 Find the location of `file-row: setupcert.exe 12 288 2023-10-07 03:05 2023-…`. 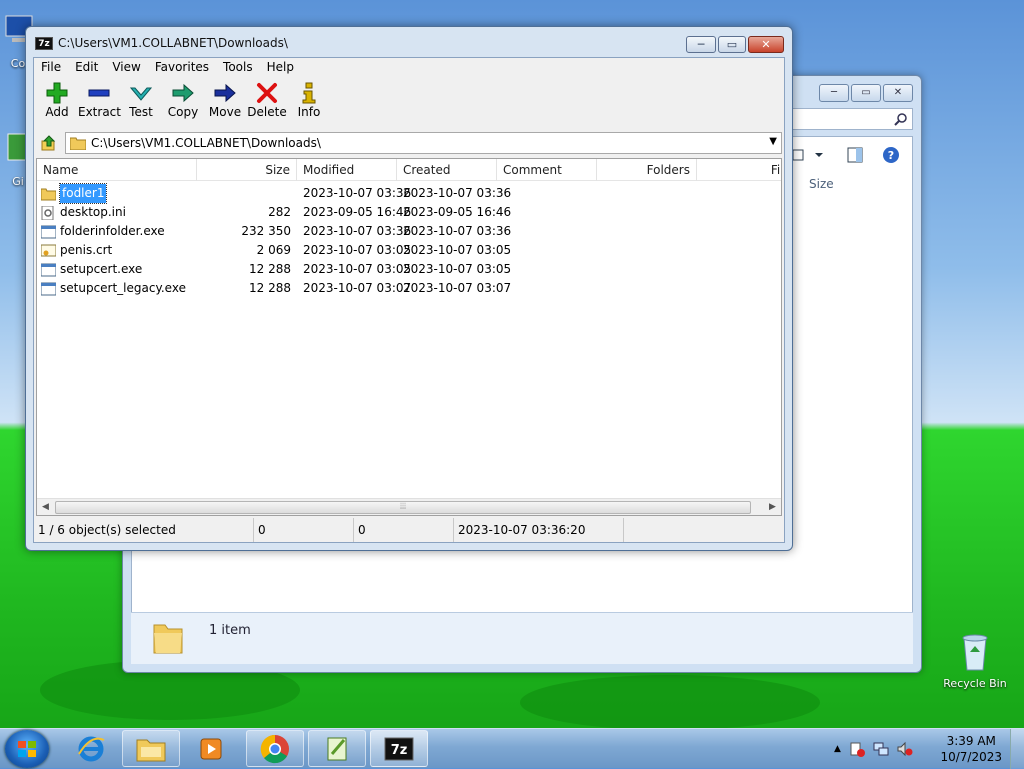

file-row: setupcert.exe 12 288 2023-10-07 03:05 2023-… is located at coordinates (409, 269).